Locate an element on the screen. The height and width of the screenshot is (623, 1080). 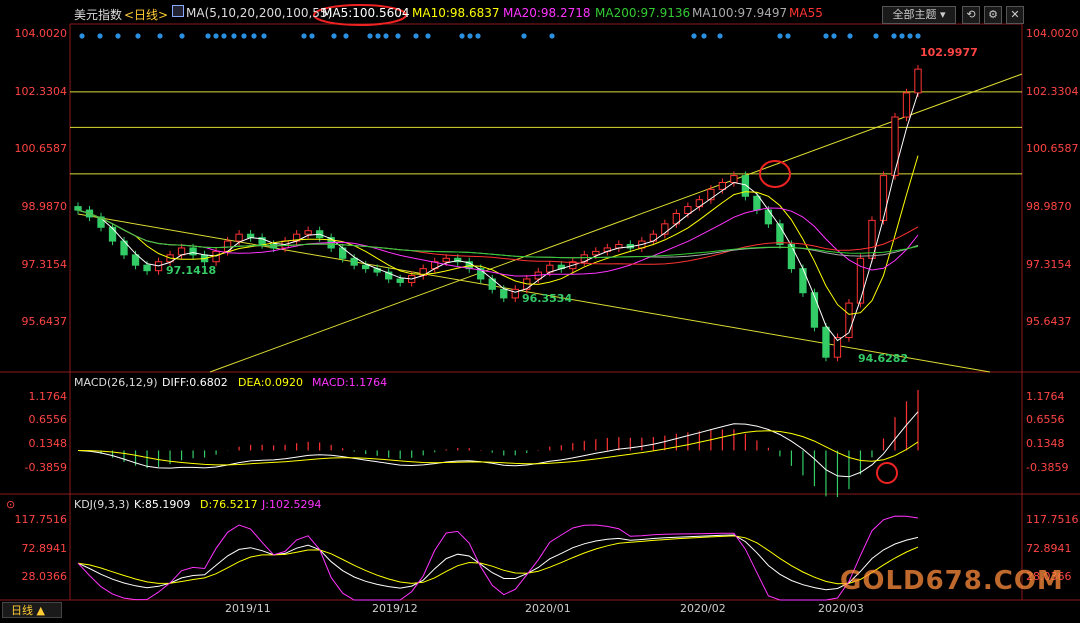
price-tick-right: 97.3154 is located at coordinates (1049, 264).